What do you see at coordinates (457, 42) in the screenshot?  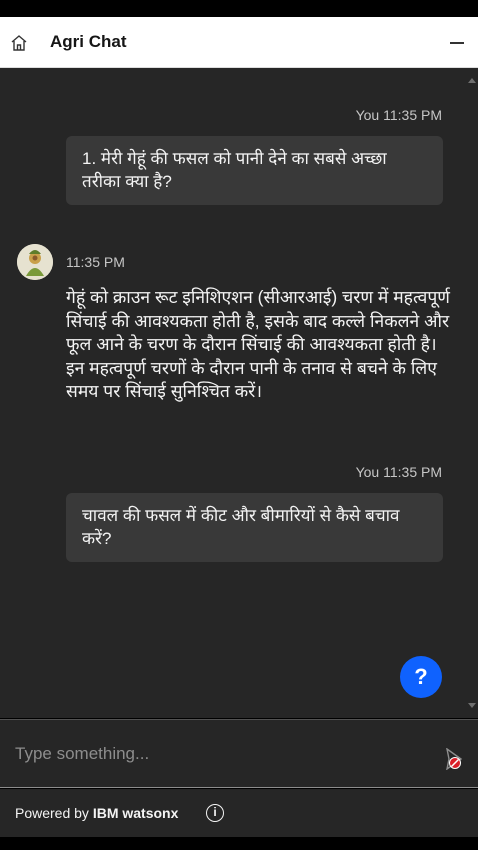 I see `minimize-icon` at bounding box center [457, 42].